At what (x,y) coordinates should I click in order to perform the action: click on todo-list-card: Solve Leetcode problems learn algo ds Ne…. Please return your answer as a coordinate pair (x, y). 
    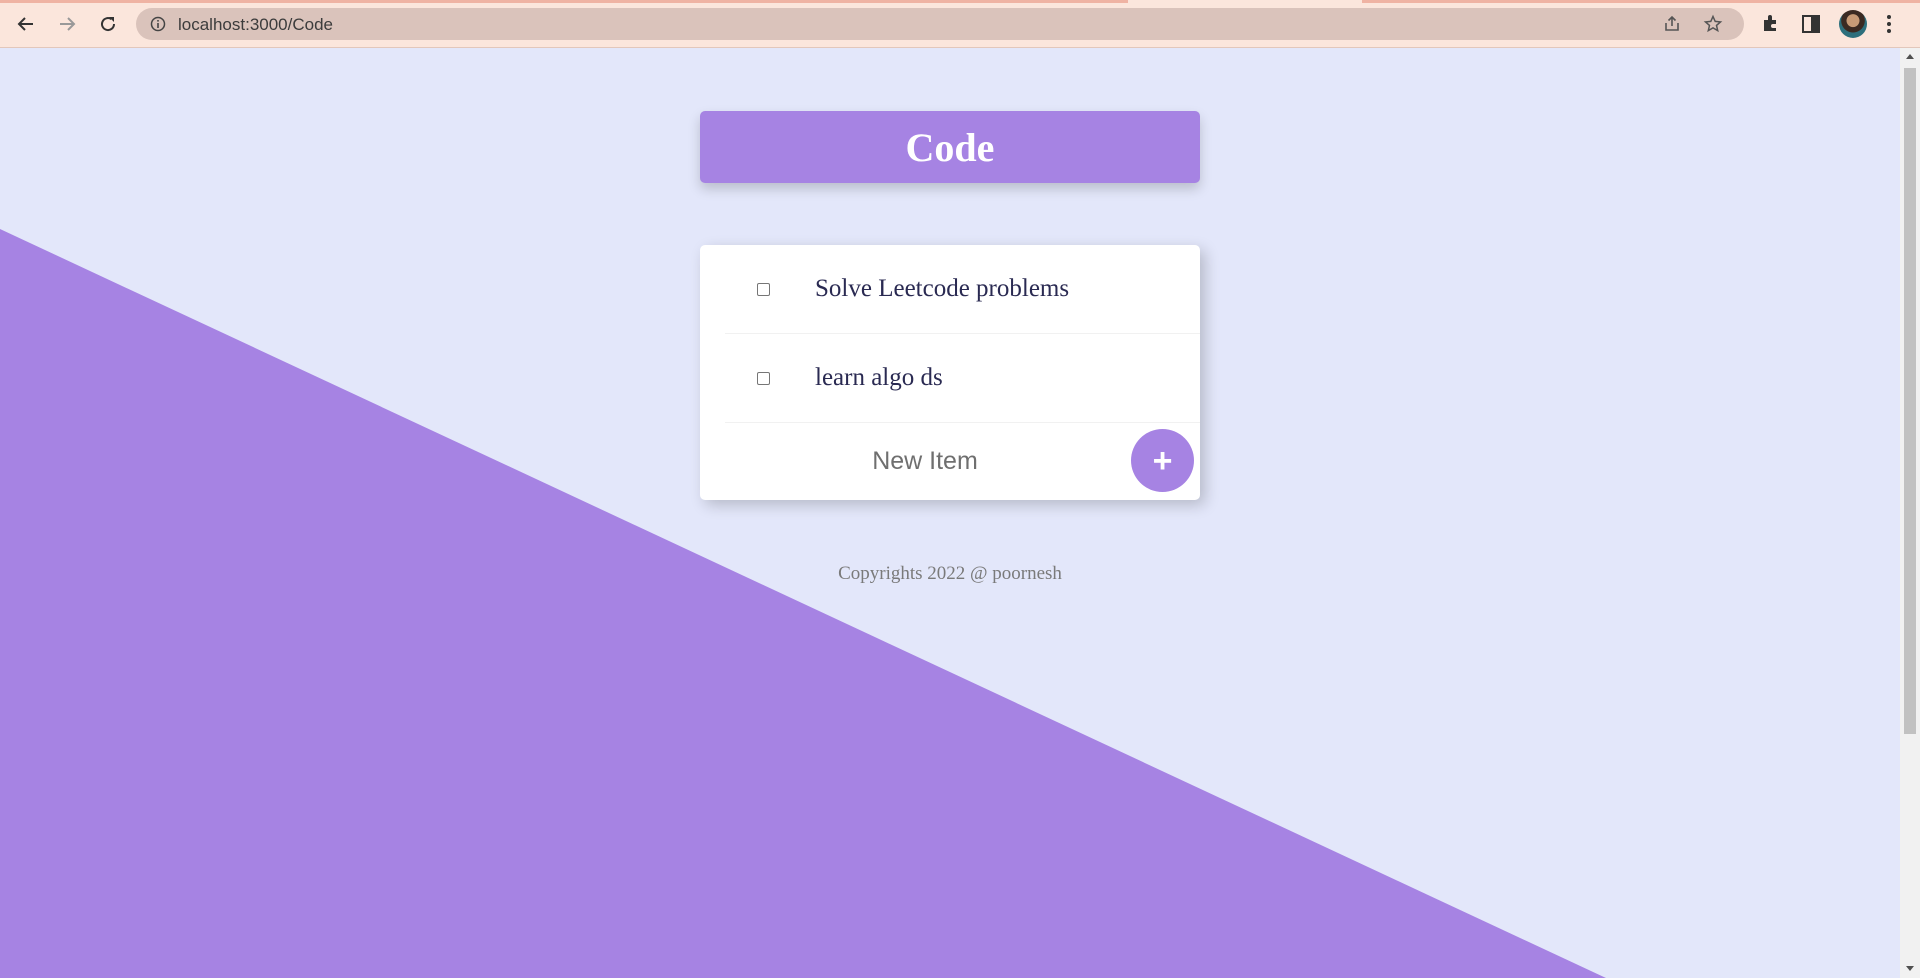
    Looking at the image, I should click on (950, 372).